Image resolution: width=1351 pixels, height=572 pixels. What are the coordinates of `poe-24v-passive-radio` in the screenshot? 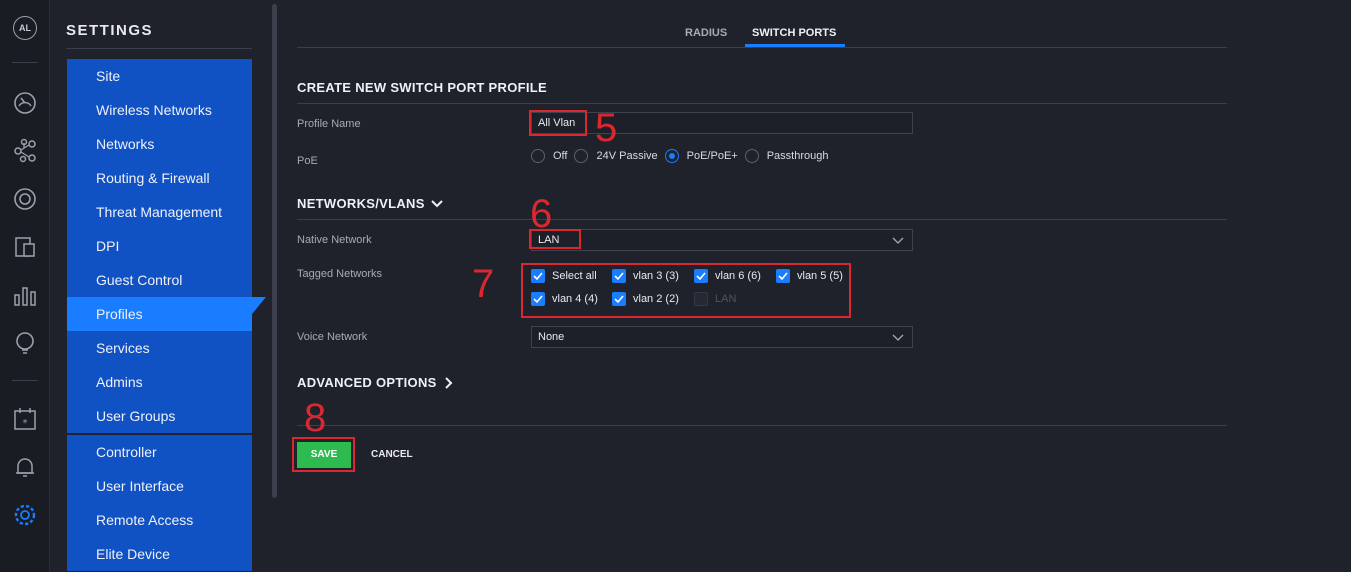 It's located at (581, 156).